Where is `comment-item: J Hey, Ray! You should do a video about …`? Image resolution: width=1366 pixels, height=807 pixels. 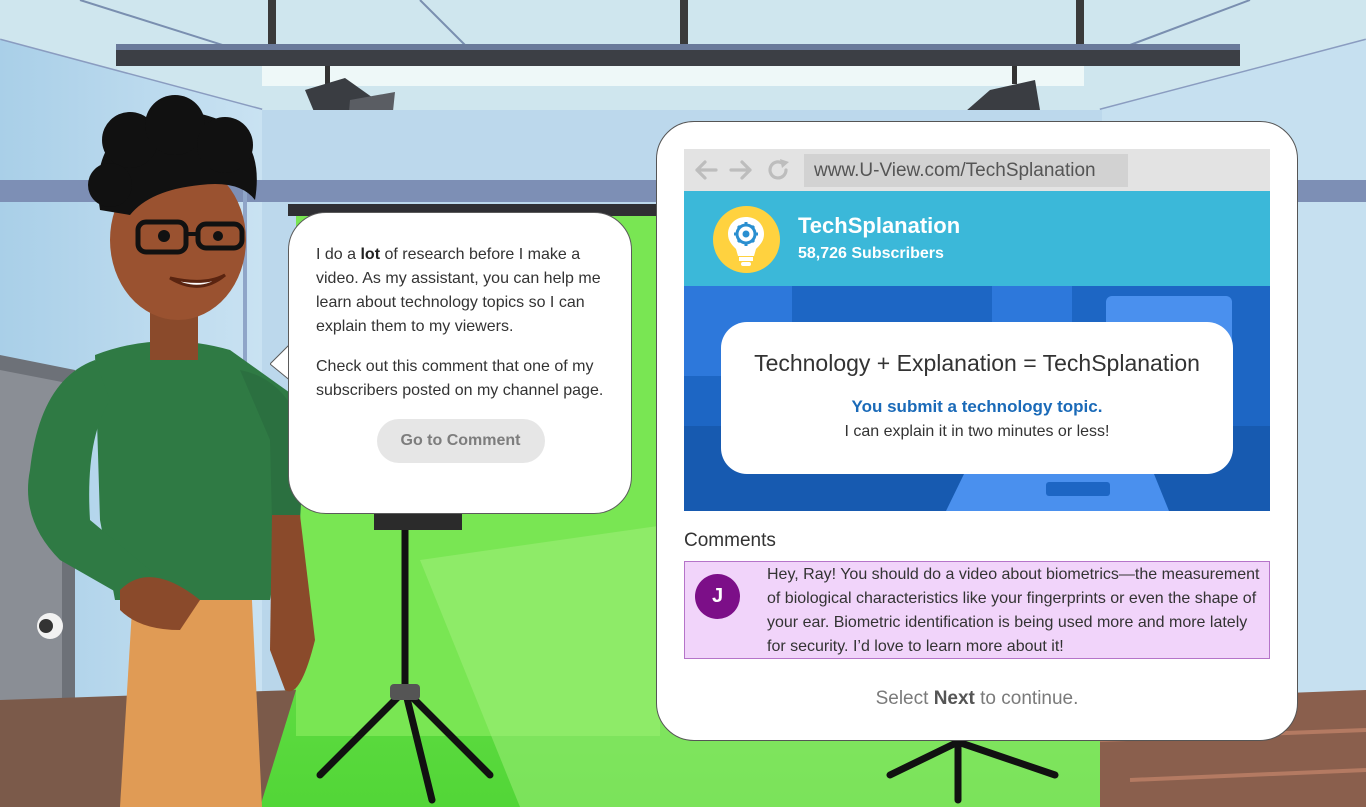
comment-item: J Hey, Ray! You should do a video about … is located at coordinates (977, 610).